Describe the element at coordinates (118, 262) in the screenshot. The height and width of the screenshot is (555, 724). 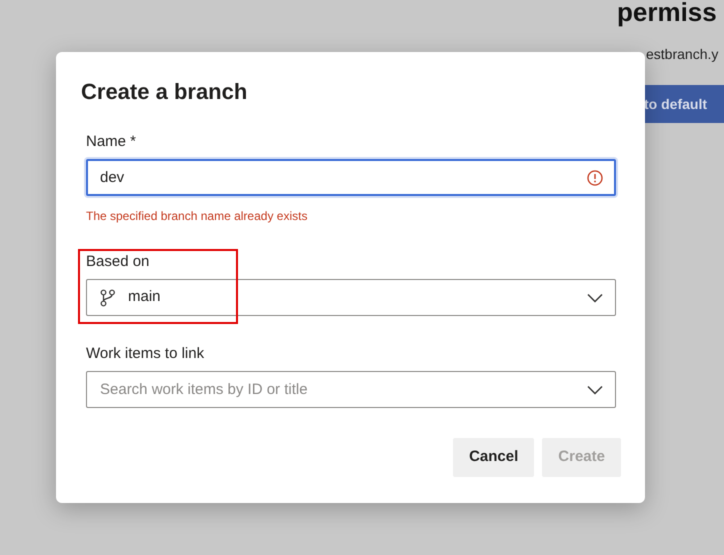
I see `field-label: Based on` at that location.